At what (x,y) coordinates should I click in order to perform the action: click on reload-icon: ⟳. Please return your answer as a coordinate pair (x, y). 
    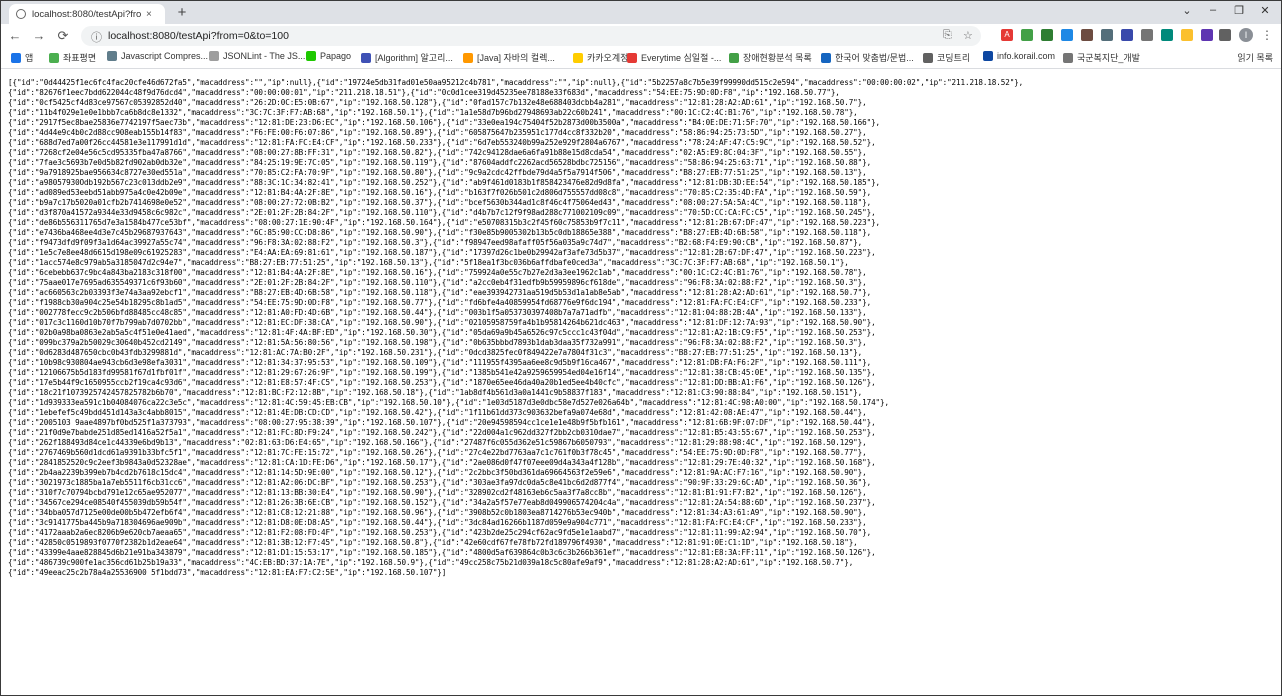
    Looking at the image, I should click on (63, 36).